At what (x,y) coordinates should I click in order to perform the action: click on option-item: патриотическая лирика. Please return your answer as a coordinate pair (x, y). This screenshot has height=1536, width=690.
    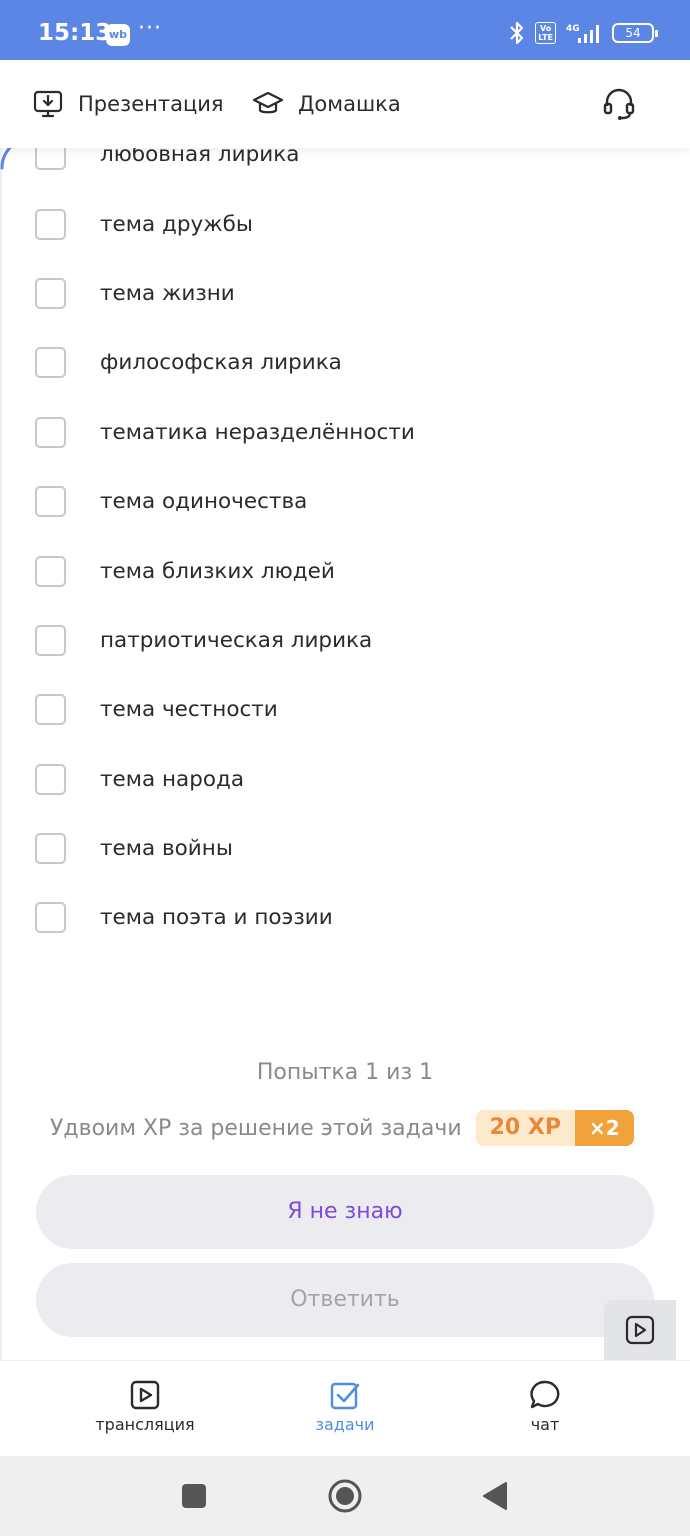
    Looking at the image, I should click on (345, 640).